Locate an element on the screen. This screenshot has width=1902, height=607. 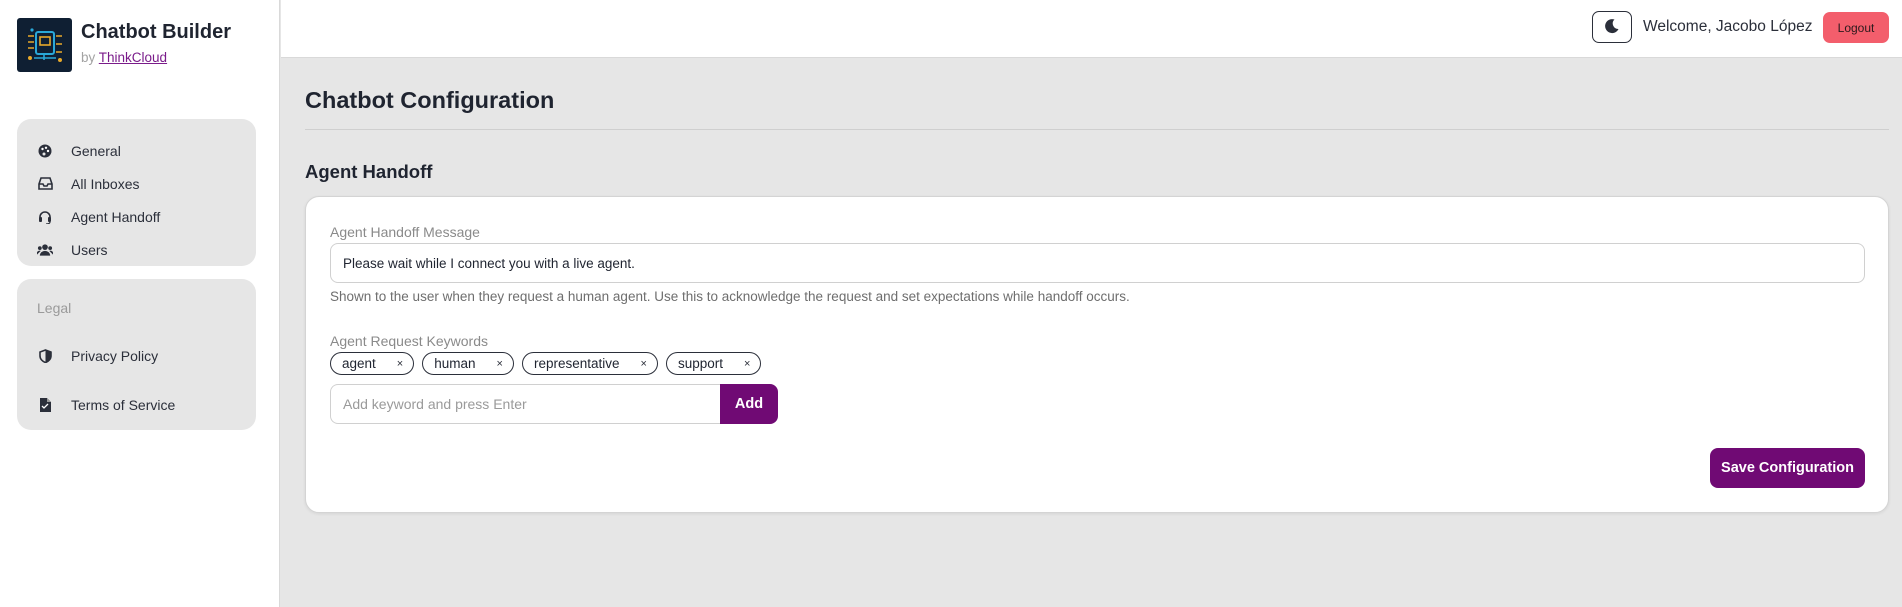
sidebar-item-label: Agent Handoff is located at coordinates (116, 216).